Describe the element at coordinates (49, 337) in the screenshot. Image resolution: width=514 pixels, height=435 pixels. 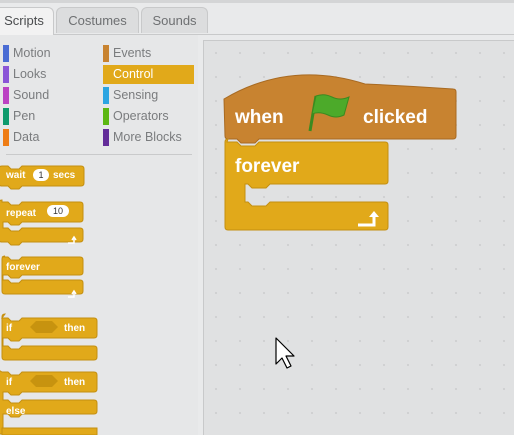
I see `if-then-block: if then` at that location.